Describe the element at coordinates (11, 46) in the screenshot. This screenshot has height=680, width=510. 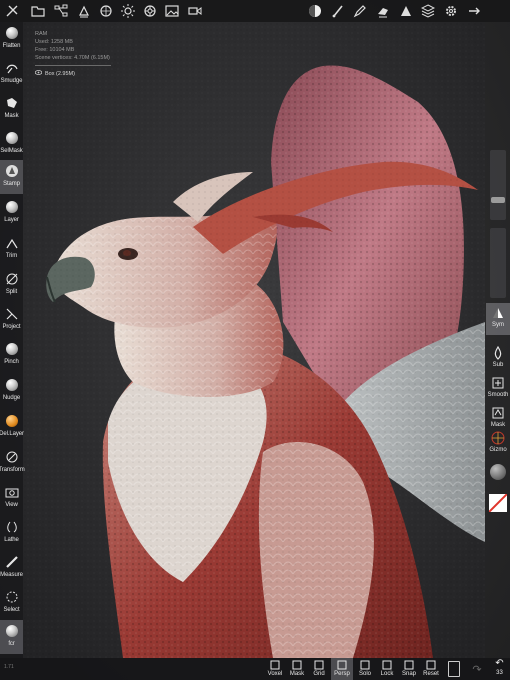
I see `tool-label: Flatten` at that location.